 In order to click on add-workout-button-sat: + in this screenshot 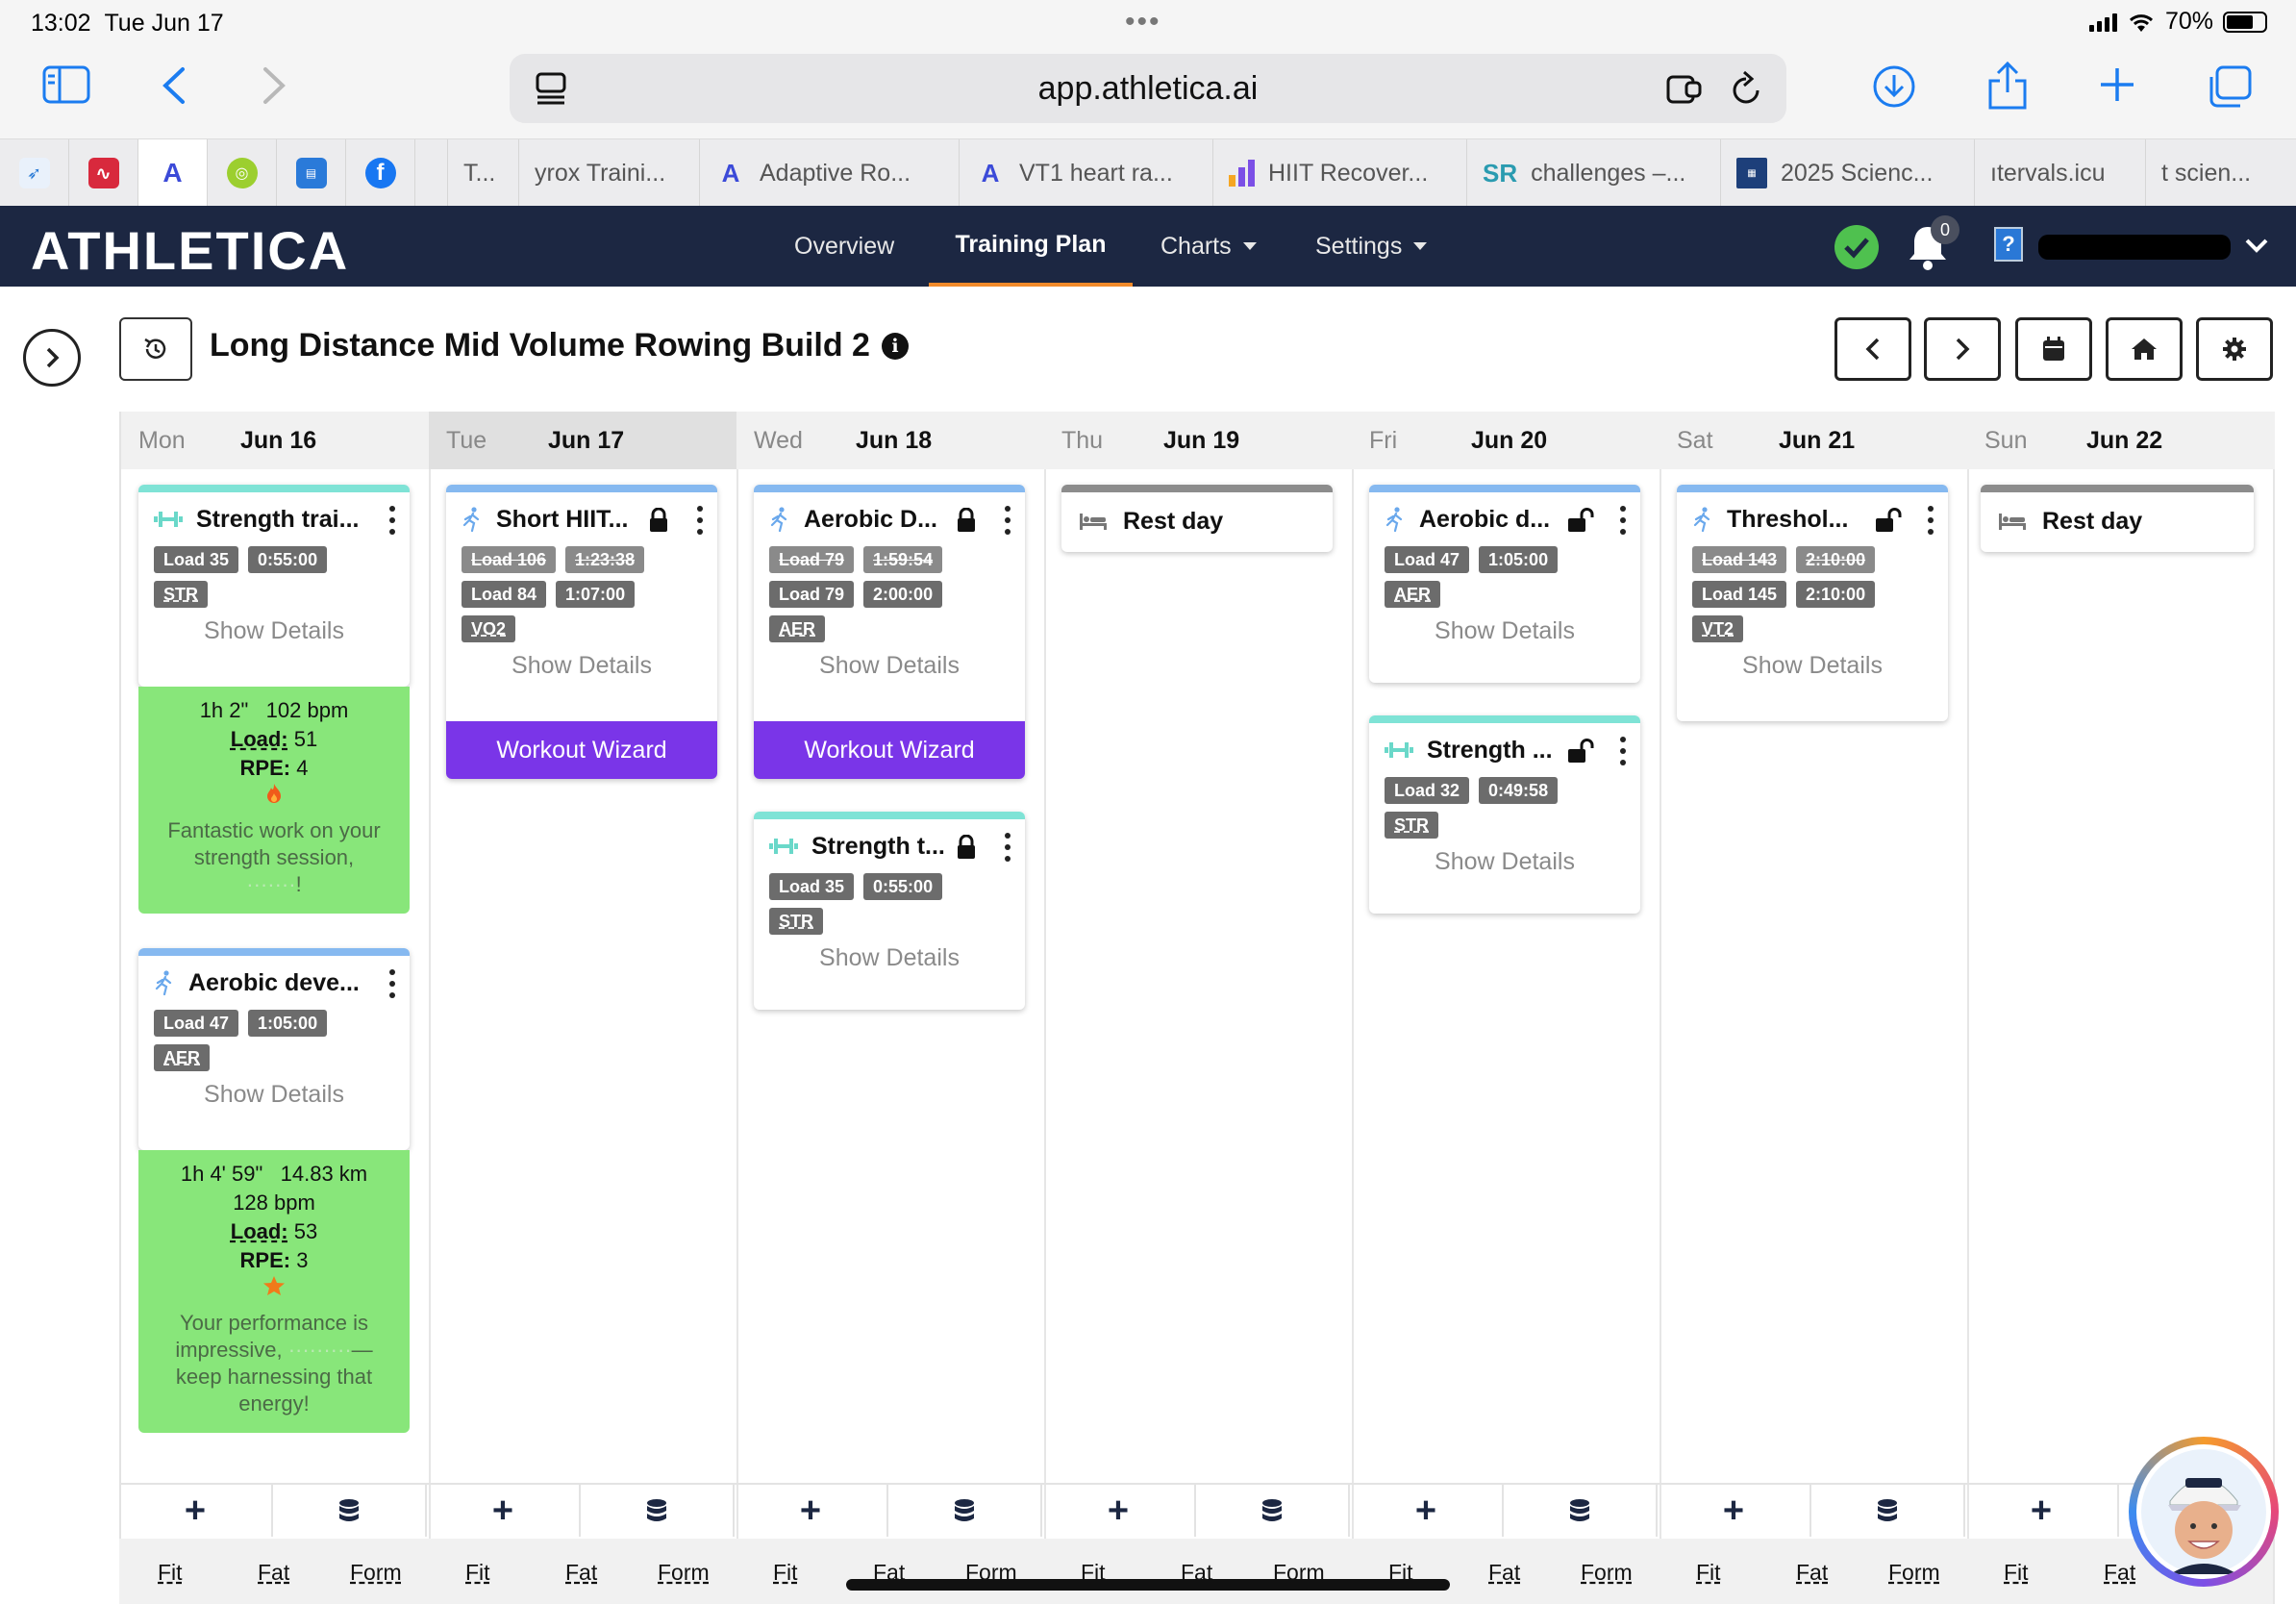, I will do `click(1734, 1511)`.